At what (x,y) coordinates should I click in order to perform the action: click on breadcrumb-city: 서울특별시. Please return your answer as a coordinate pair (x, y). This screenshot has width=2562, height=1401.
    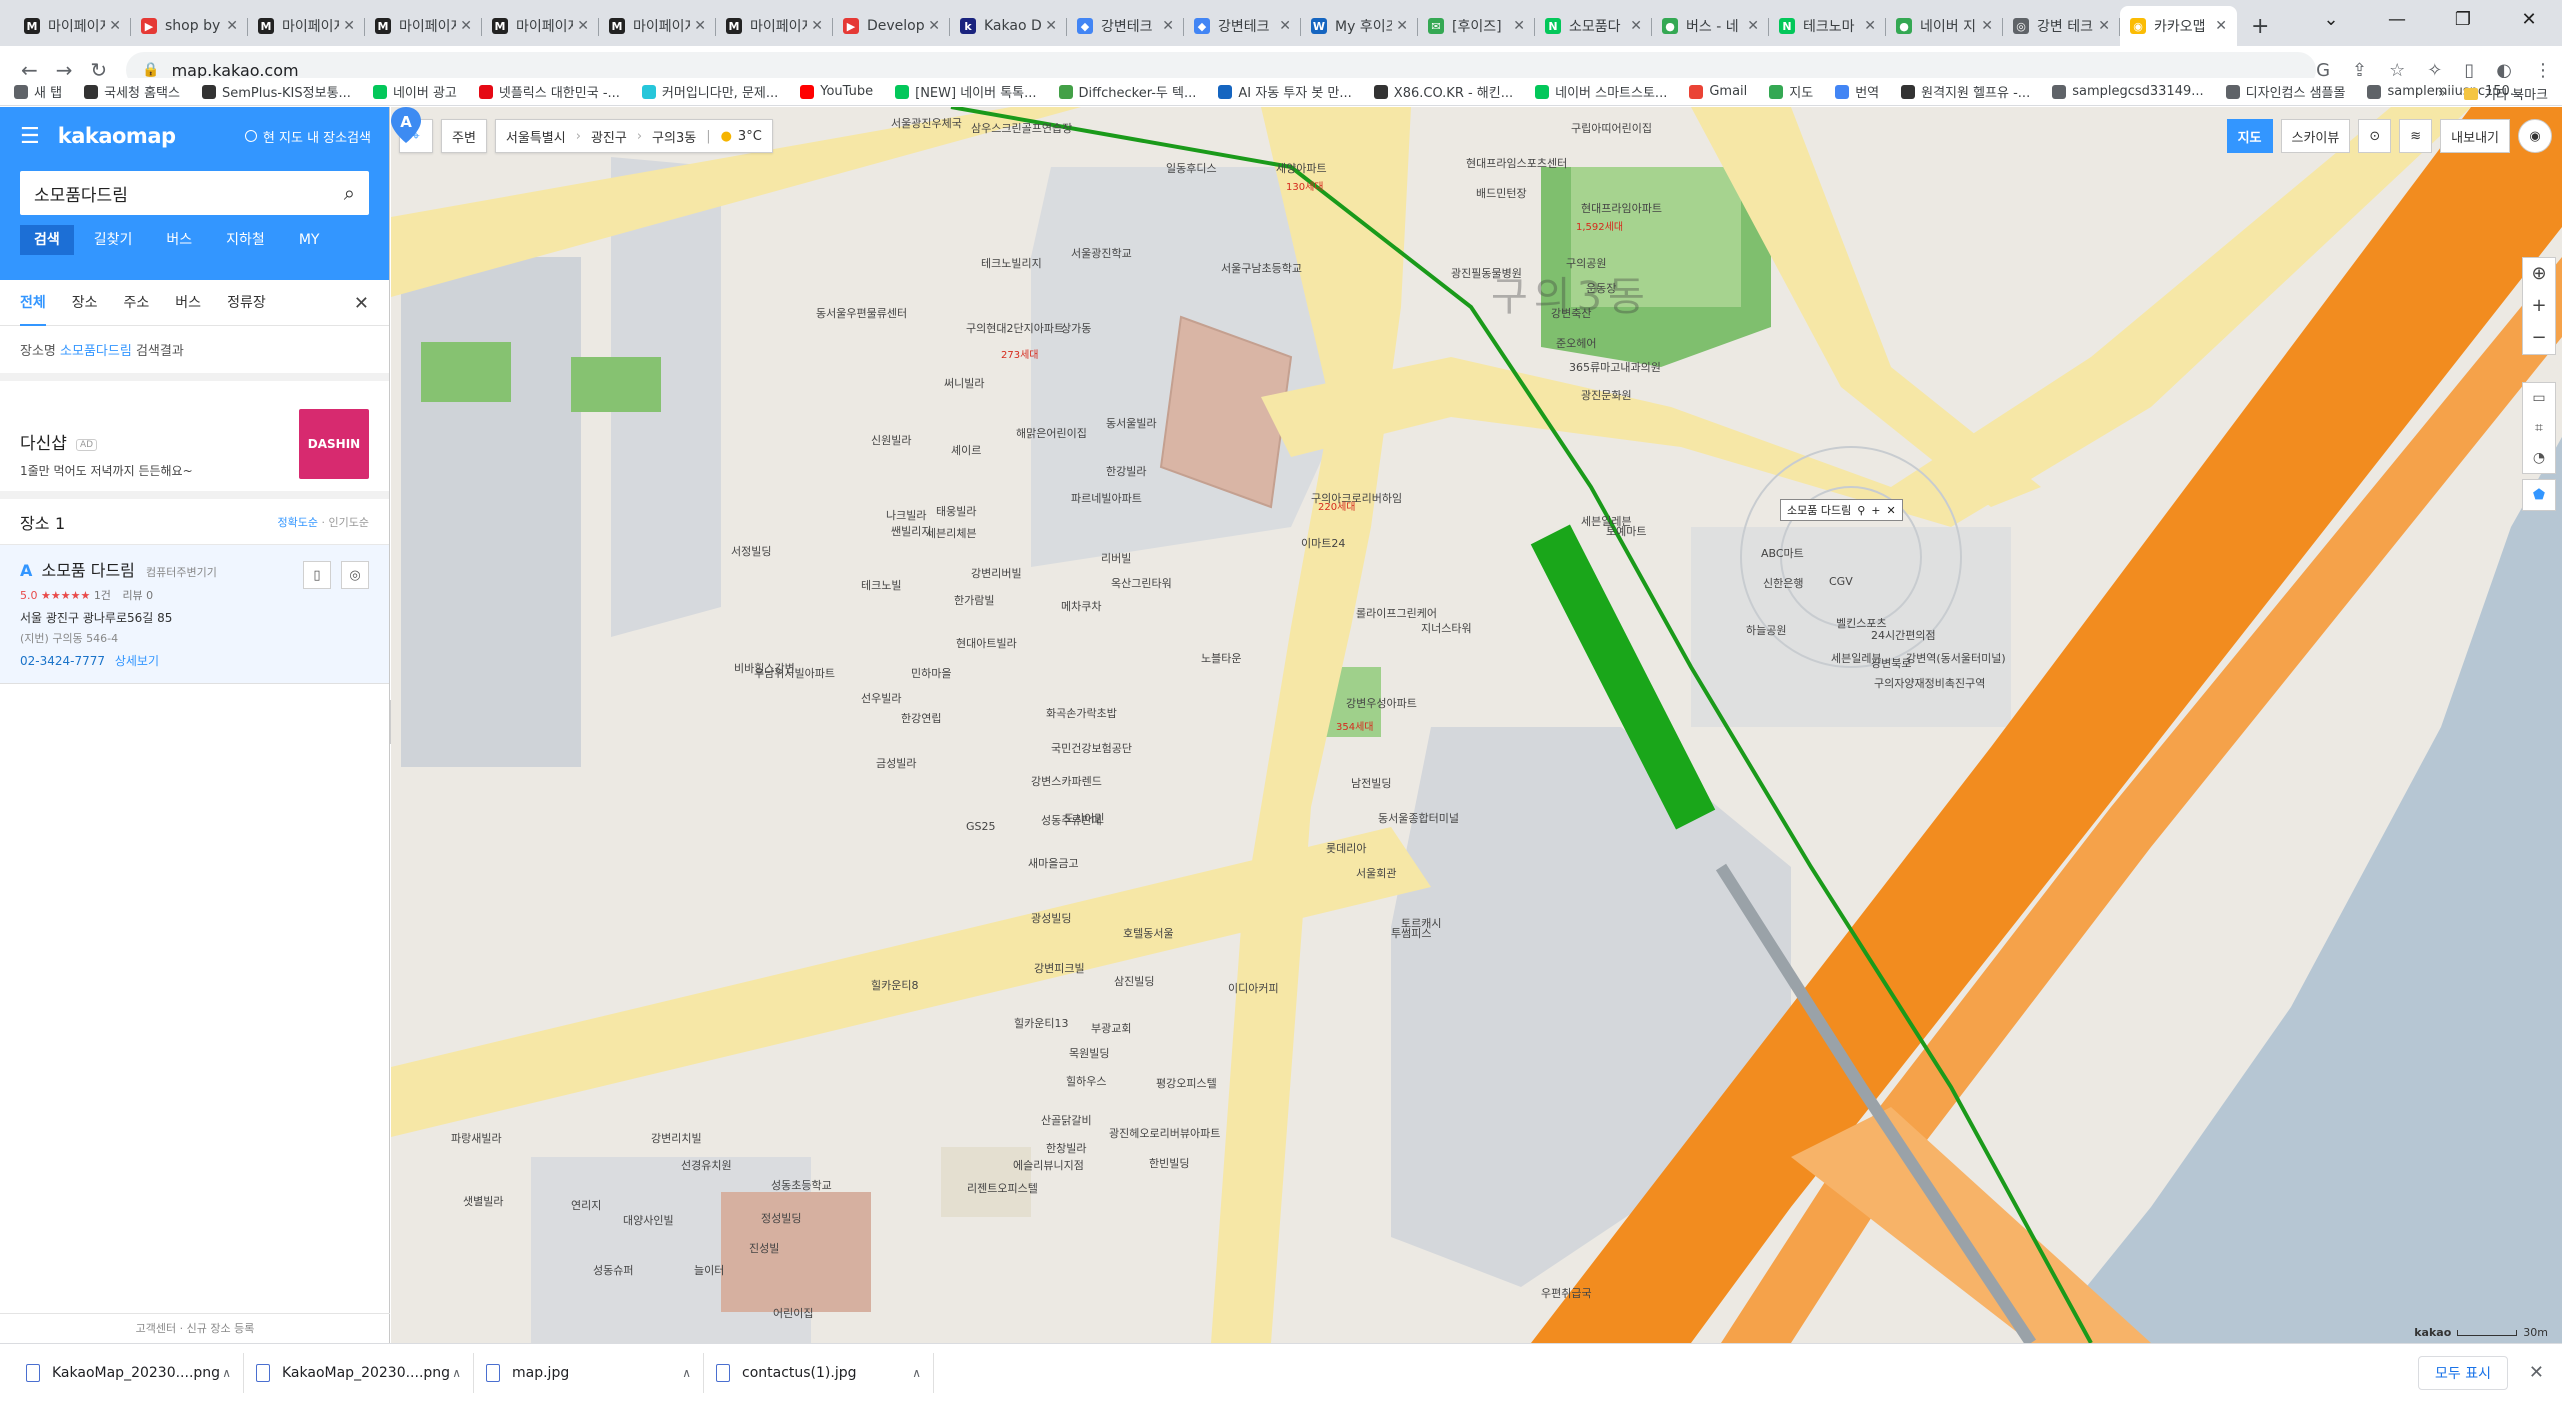
    Looking at the image, I should click on (536, 136).